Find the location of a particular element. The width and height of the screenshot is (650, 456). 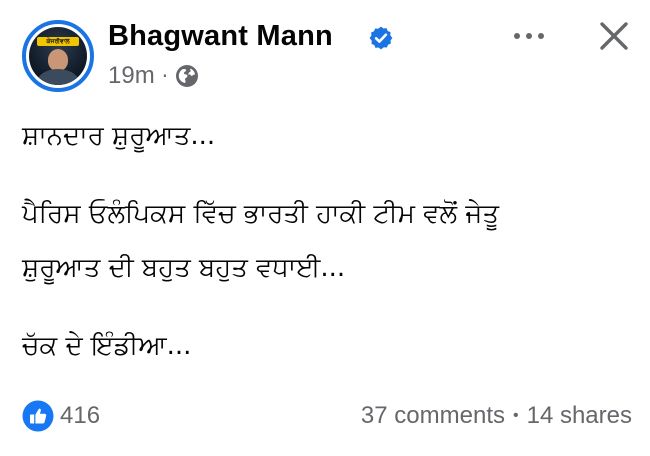

avatar-image: ਕੇਜਰੀਵਾਲ is located at coordinates (58, 56).